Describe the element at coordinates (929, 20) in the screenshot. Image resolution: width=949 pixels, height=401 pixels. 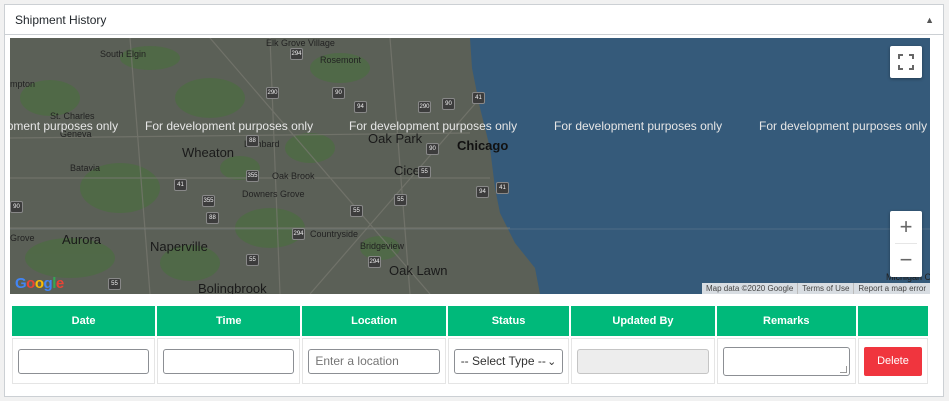
I see `arrow-up-icon: ▲` at that location.